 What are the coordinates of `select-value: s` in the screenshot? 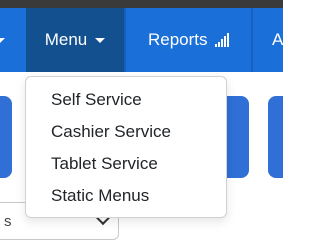 It's located at (8, 221).